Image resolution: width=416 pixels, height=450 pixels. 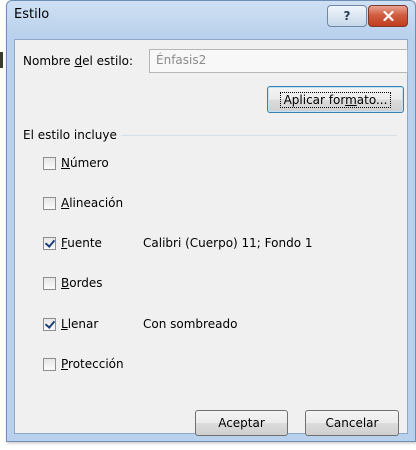 I want to click on checkbox-alineacion: Alineación, so click(x=83, y=203).